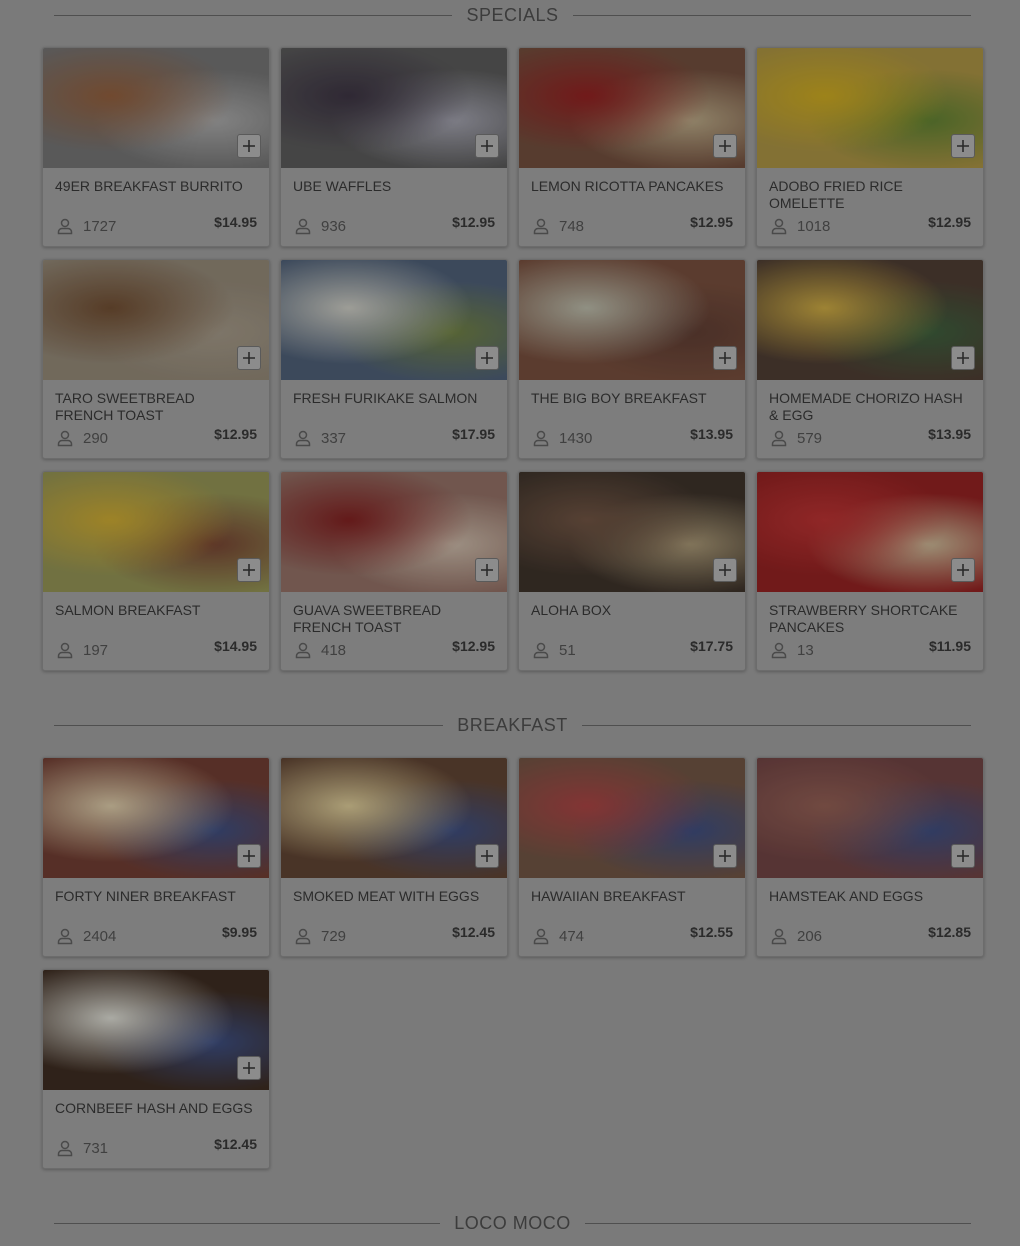 Image resolution: width=1020 pixels, height=1246 pixels. Describe the element at coordinates (156, 571) in the screenshot. I see `menu-item-card: SALMON BREAKFAST 197 $14.95` at that location.